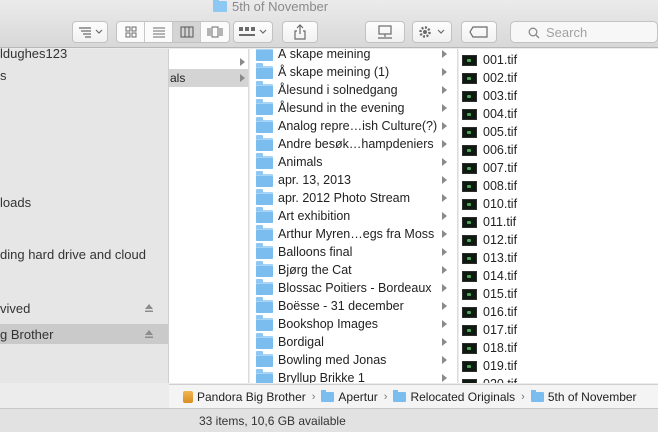  I want to click on sidebar-item: s, so click(84, 75).